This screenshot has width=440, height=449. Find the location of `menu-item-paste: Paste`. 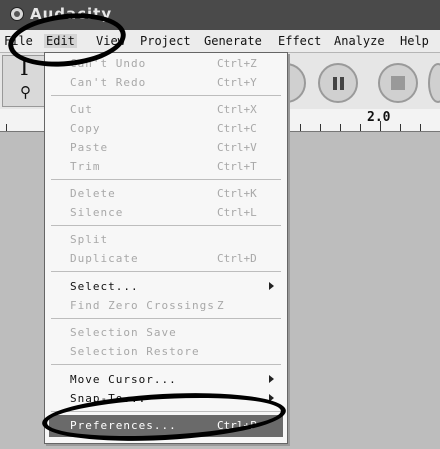

menu-item-paste: Paste is located at coordinates (89, 147).